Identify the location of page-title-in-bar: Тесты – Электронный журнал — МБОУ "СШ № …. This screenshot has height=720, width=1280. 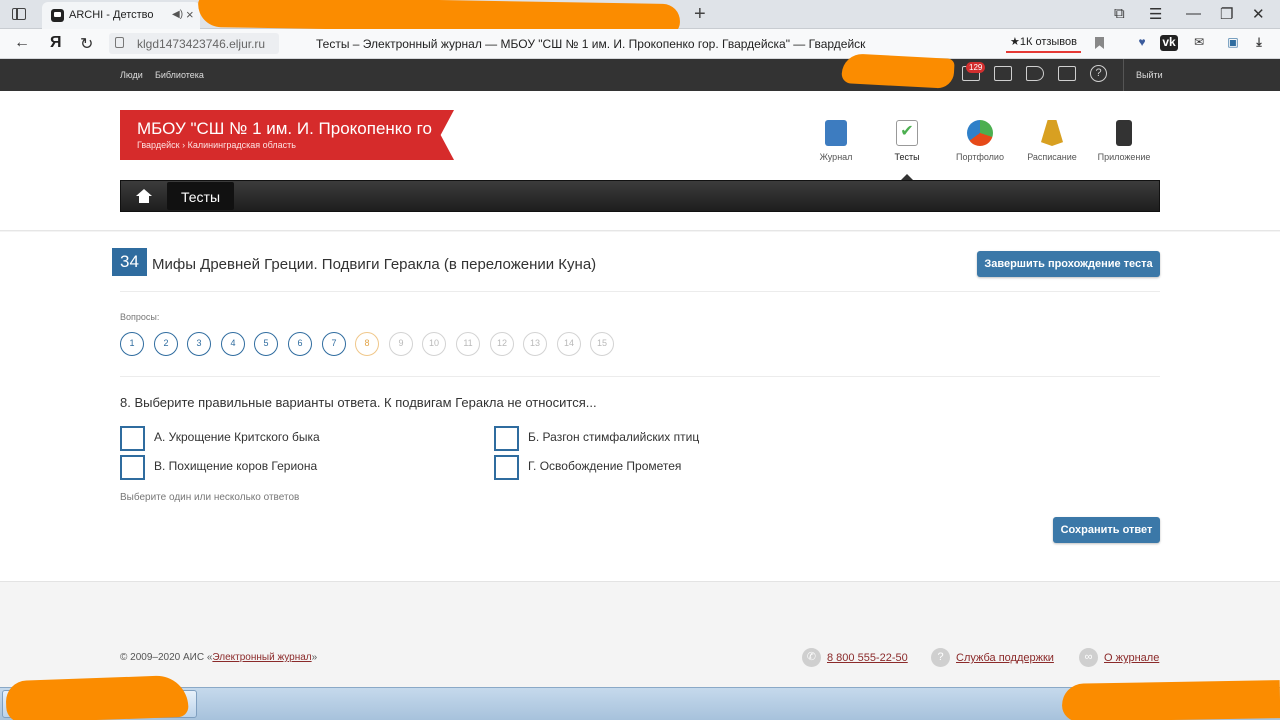
(591, 44).